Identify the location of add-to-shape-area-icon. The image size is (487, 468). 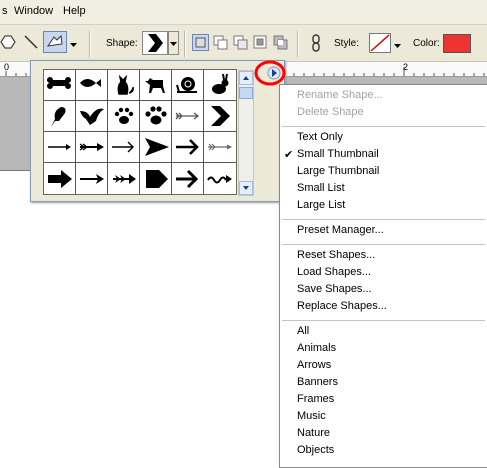
(220, 44).